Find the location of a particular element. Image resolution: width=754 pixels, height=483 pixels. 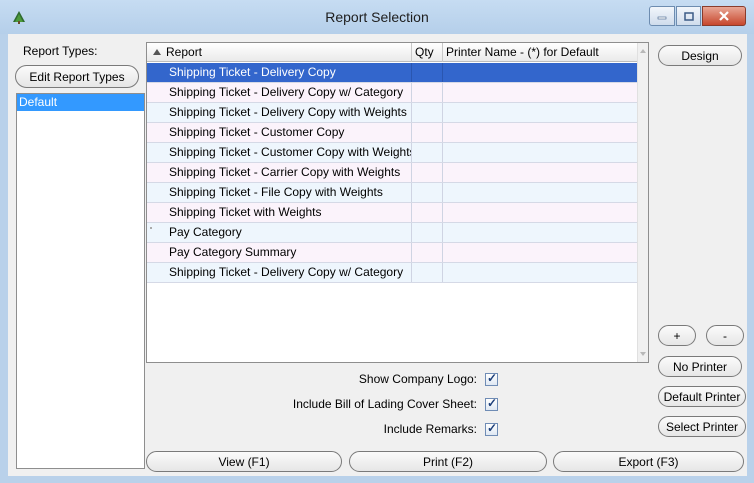

minimize-button is located at coordinates (662, 16).